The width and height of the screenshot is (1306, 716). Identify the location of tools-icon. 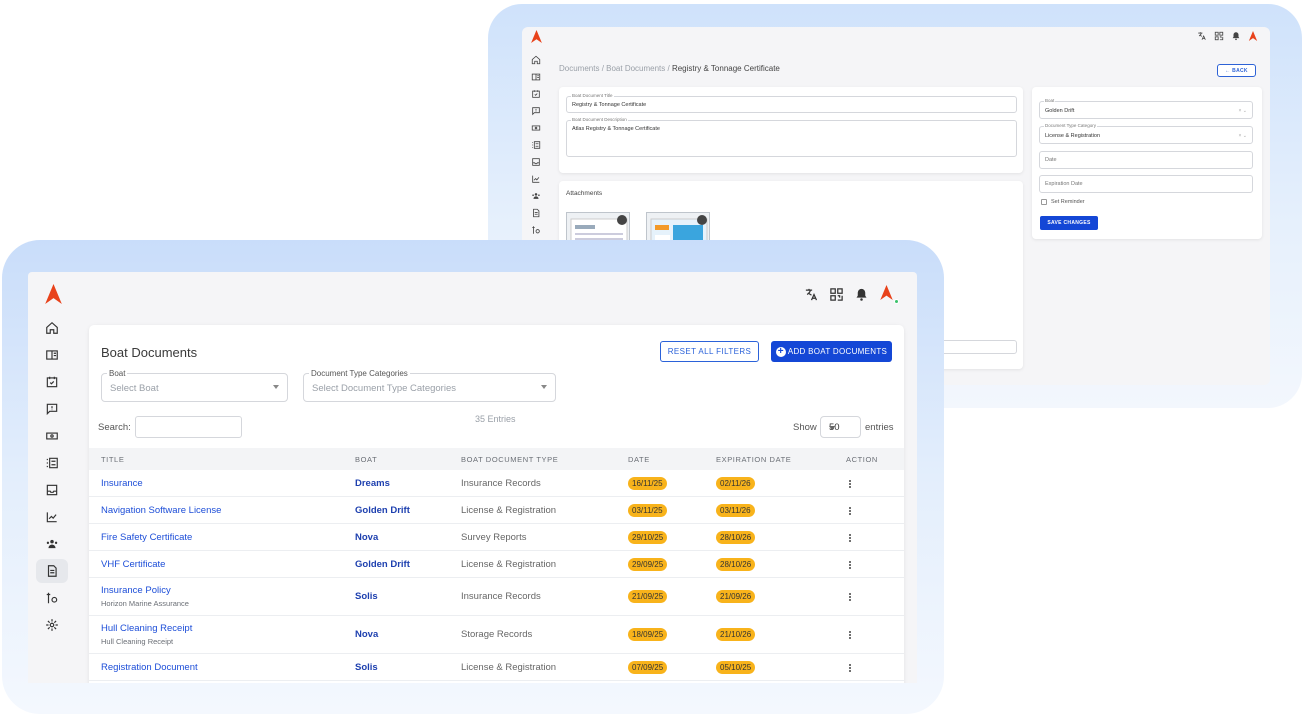
(536, 230).